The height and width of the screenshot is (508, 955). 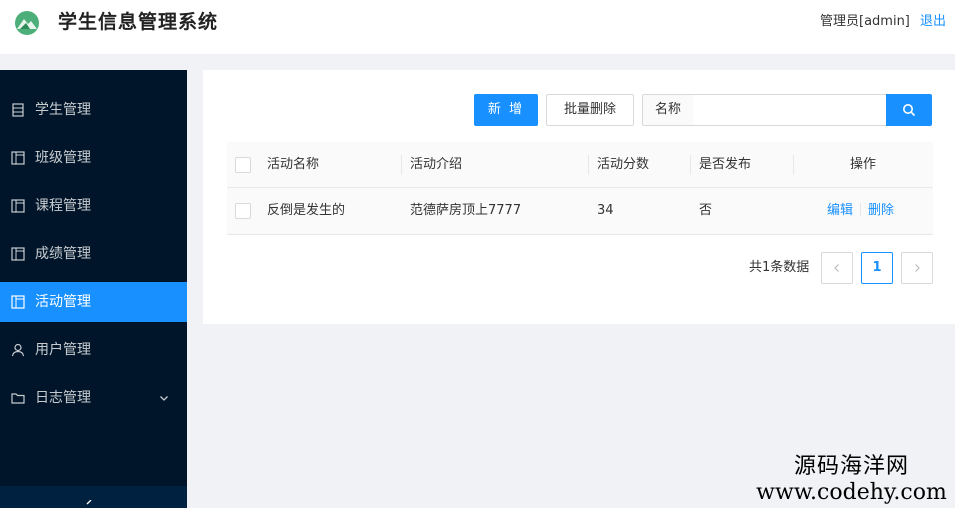 I want to click on search-addon-label: 名称, so click(x=668, y=110).